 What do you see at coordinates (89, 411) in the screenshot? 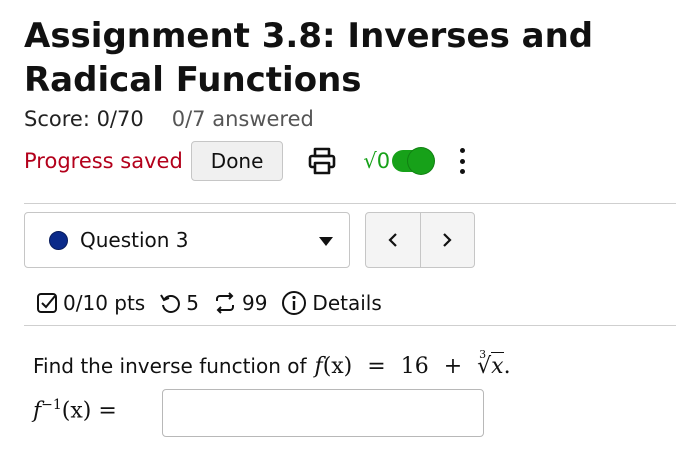
I see `answer-argument: (x) =` at bounding box center [89, 411].